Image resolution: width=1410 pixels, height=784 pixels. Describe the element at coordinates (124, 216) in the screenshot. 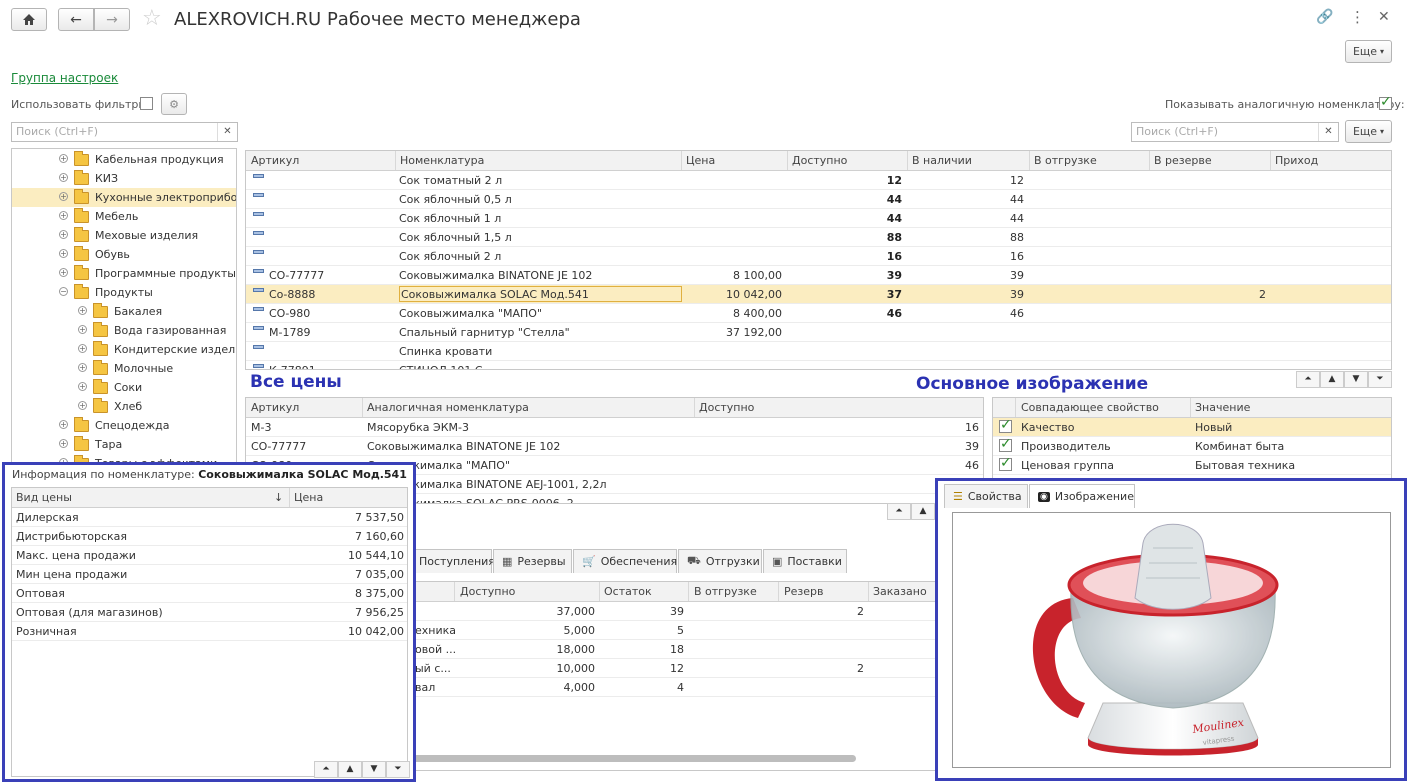

I see `tree-item: + Мебель` at that location.